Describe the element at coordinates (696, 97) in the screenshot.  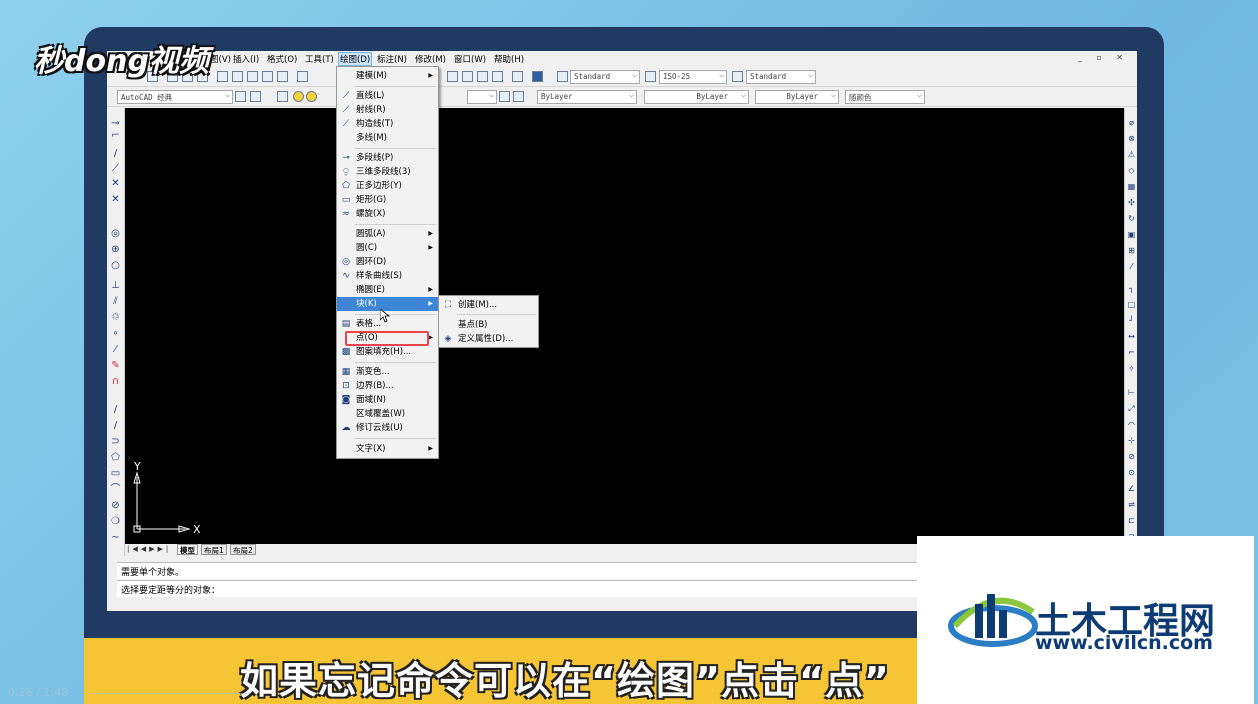
I see `linetype-select: ByLayer` at that location.